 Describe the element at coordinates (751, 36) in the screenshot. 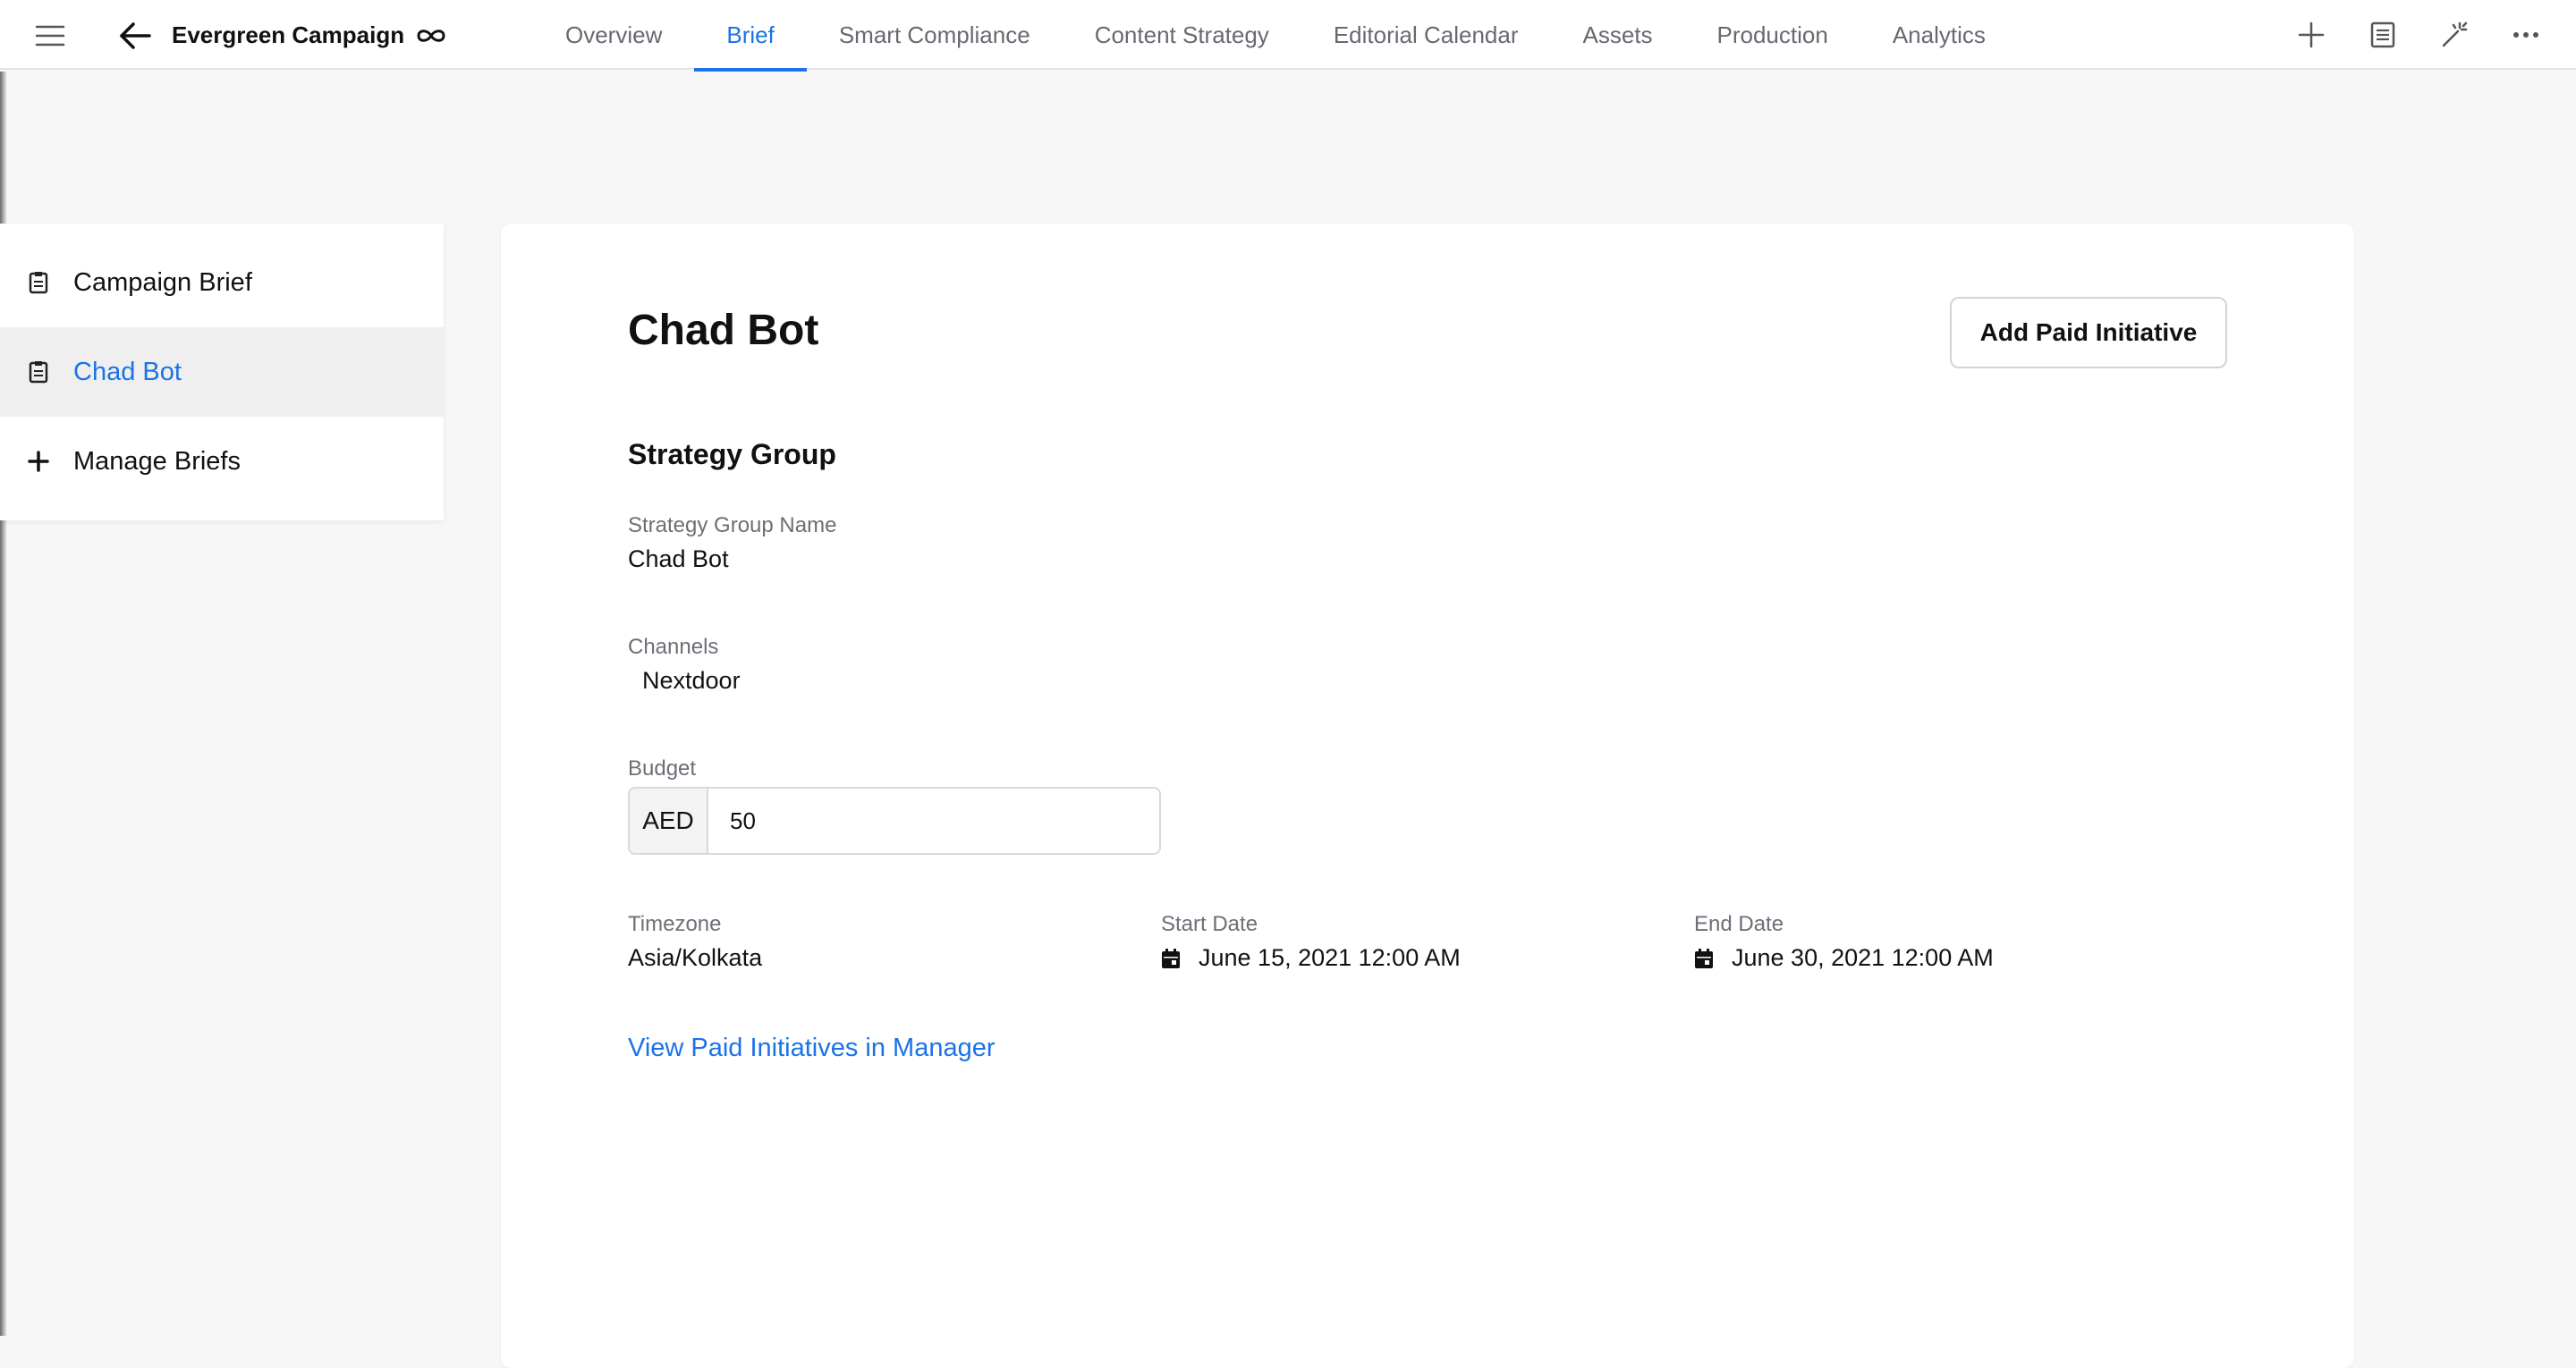

I see `tab-brief: Brief` at that location.